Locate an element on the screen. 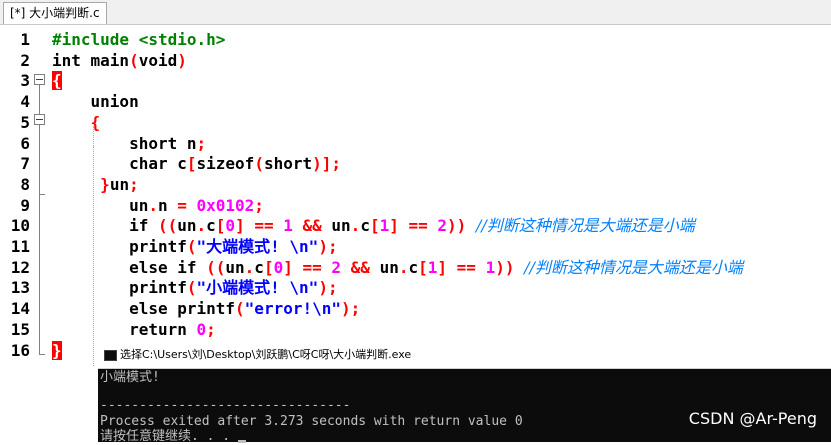  watermark: CSDN @Ar-Peng is located at coordinates (752, 418).